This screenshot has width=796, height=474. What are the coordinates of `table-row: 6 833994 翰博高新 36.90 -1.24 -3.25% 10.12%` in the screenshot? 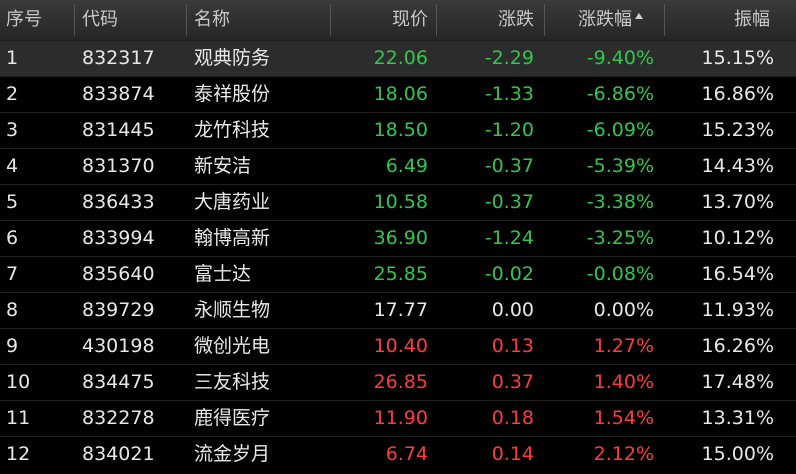 It's located at (398, 238).